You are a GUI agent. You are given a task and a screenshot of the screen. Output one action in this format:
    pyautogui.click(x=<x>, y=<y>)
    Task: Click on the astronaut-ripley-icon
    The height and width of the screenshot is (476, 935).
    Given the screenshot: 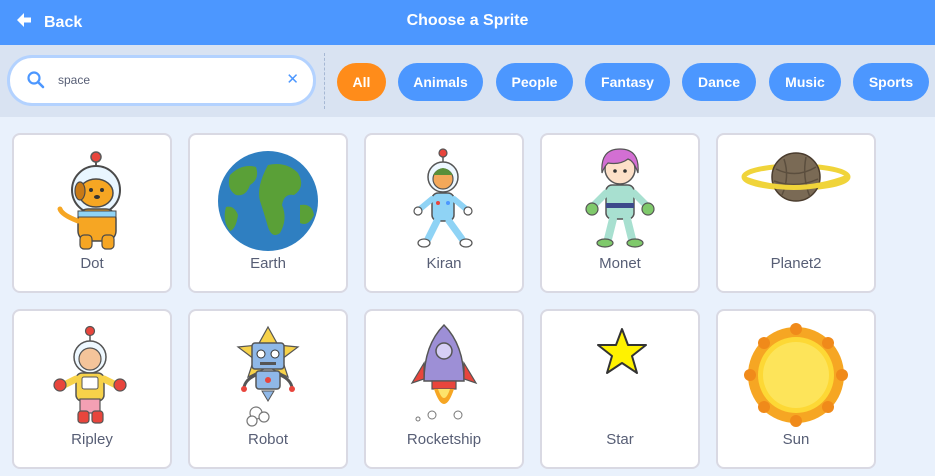 What is the action you would take?
    pyautogui.click(x=90, y=374)
    